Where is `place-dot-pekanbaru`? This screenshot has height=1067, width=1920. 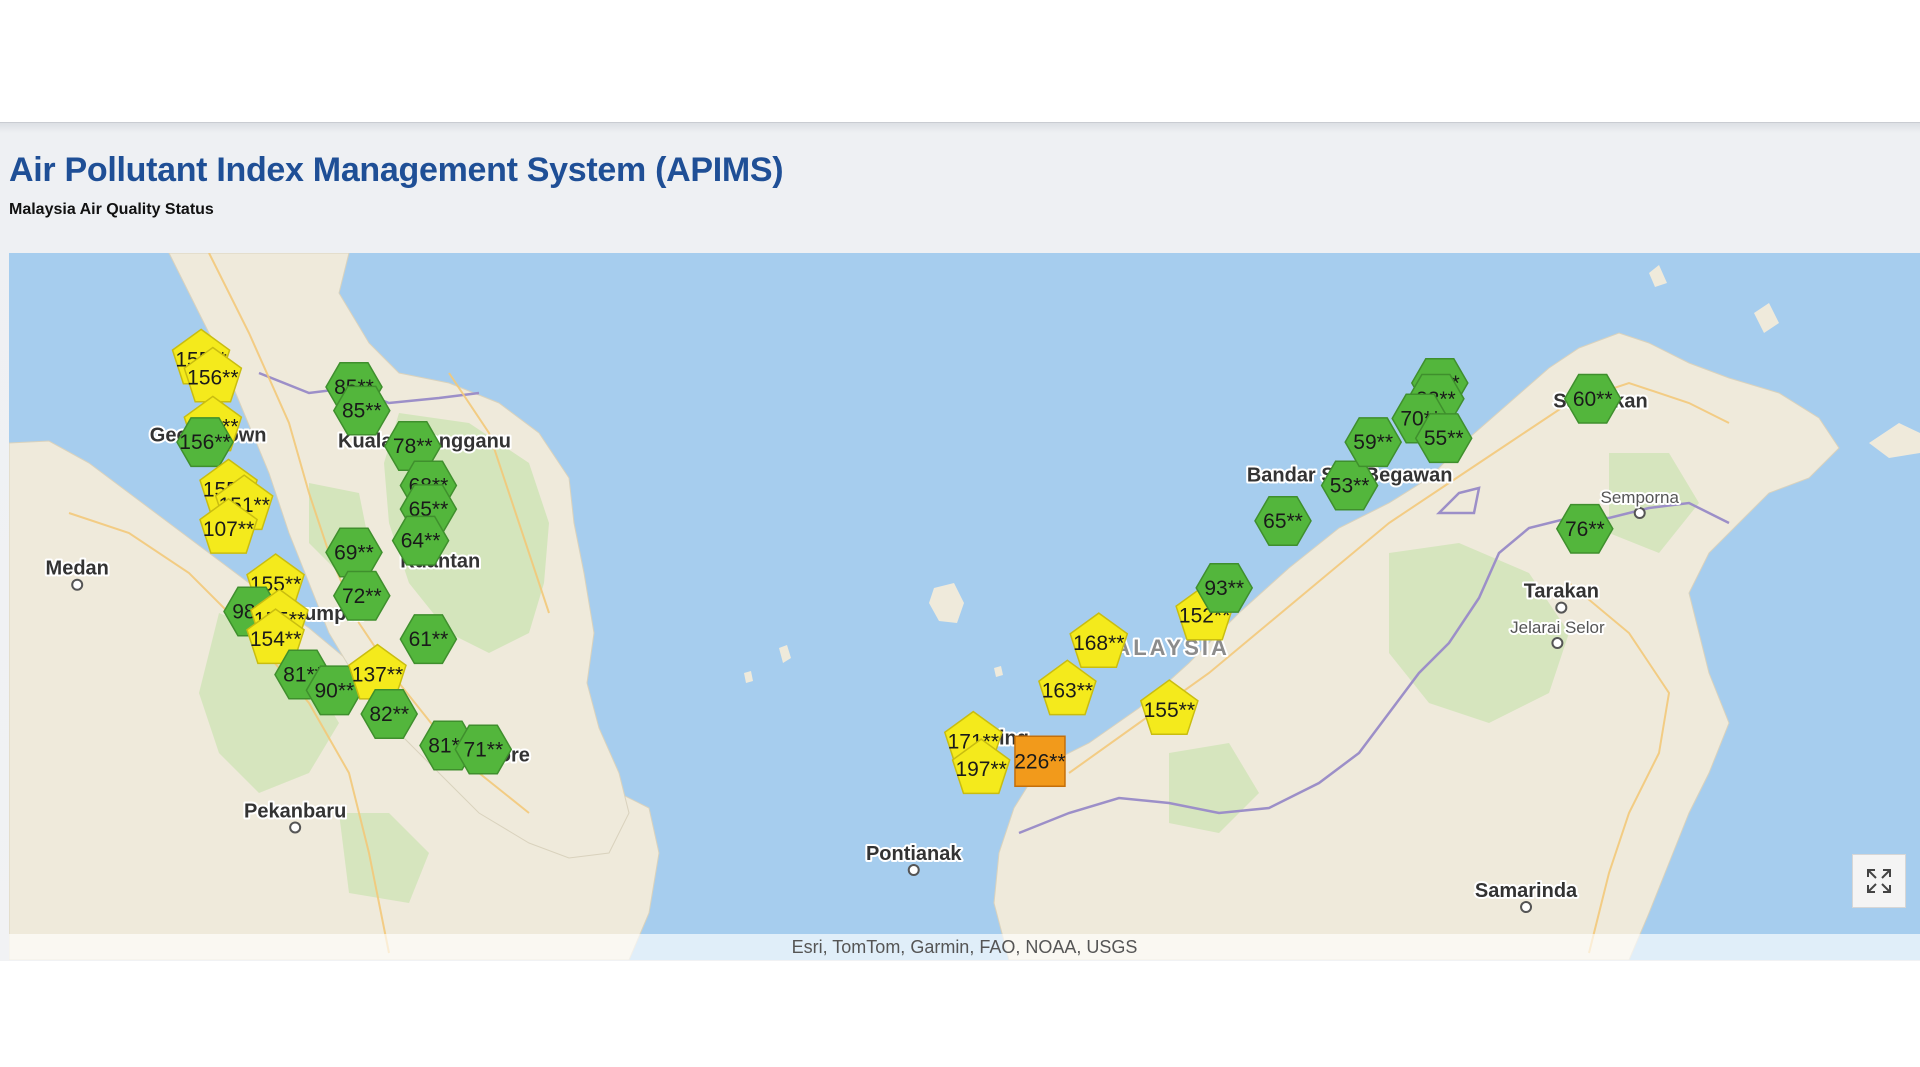
place-dot-pekanbaru is located at coordinates (295, 827).